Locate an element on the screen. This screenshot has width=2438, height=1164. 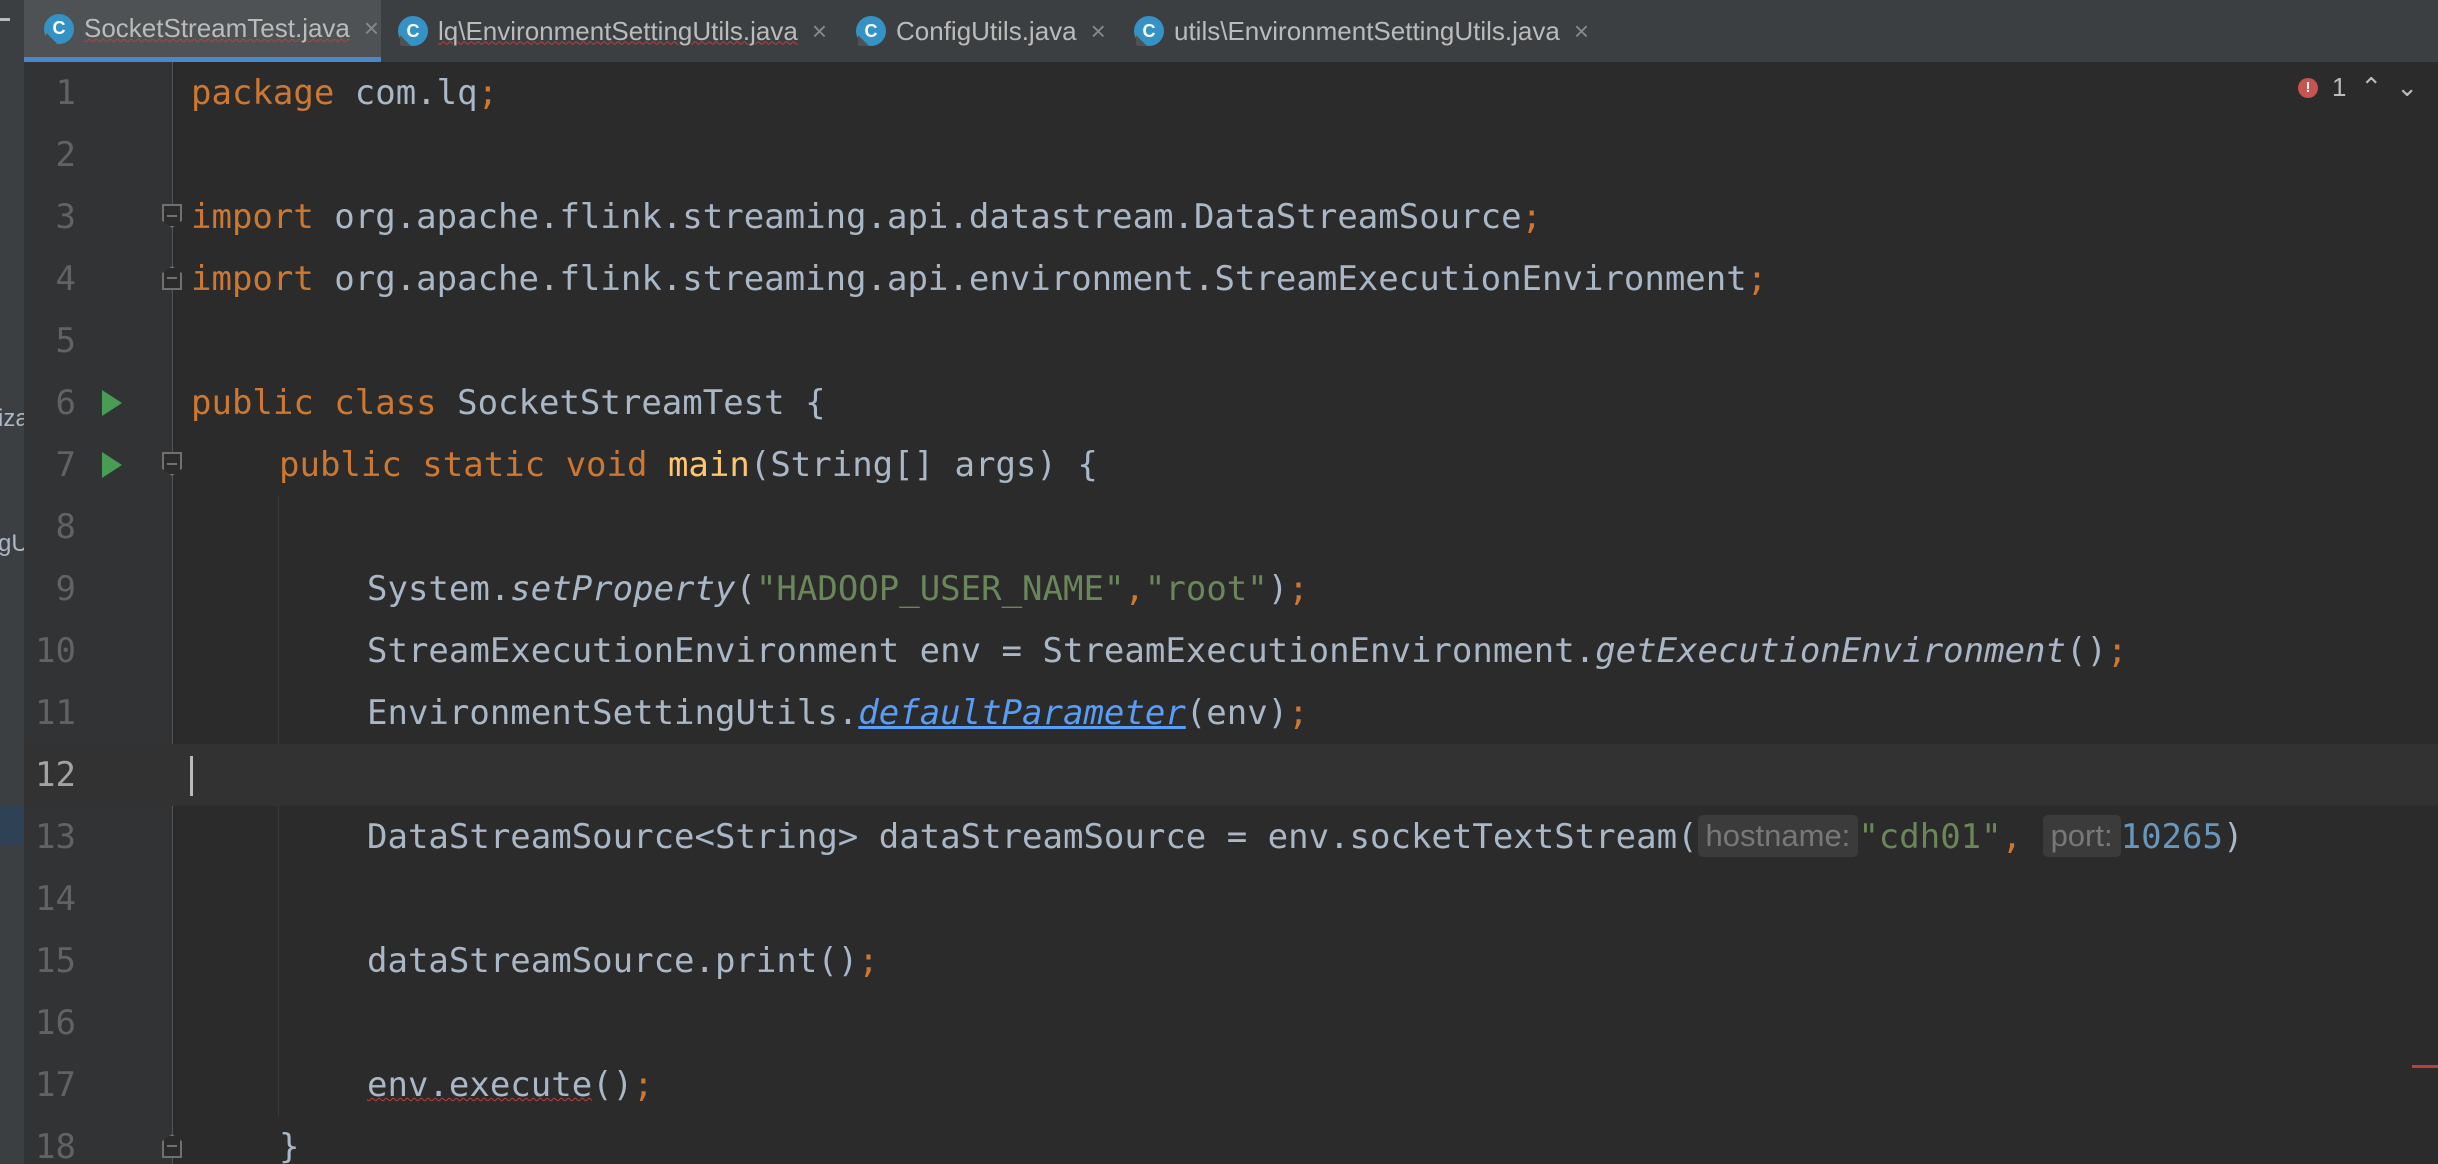
line-code: env.execute(); is located at coordinates (510, 1085).